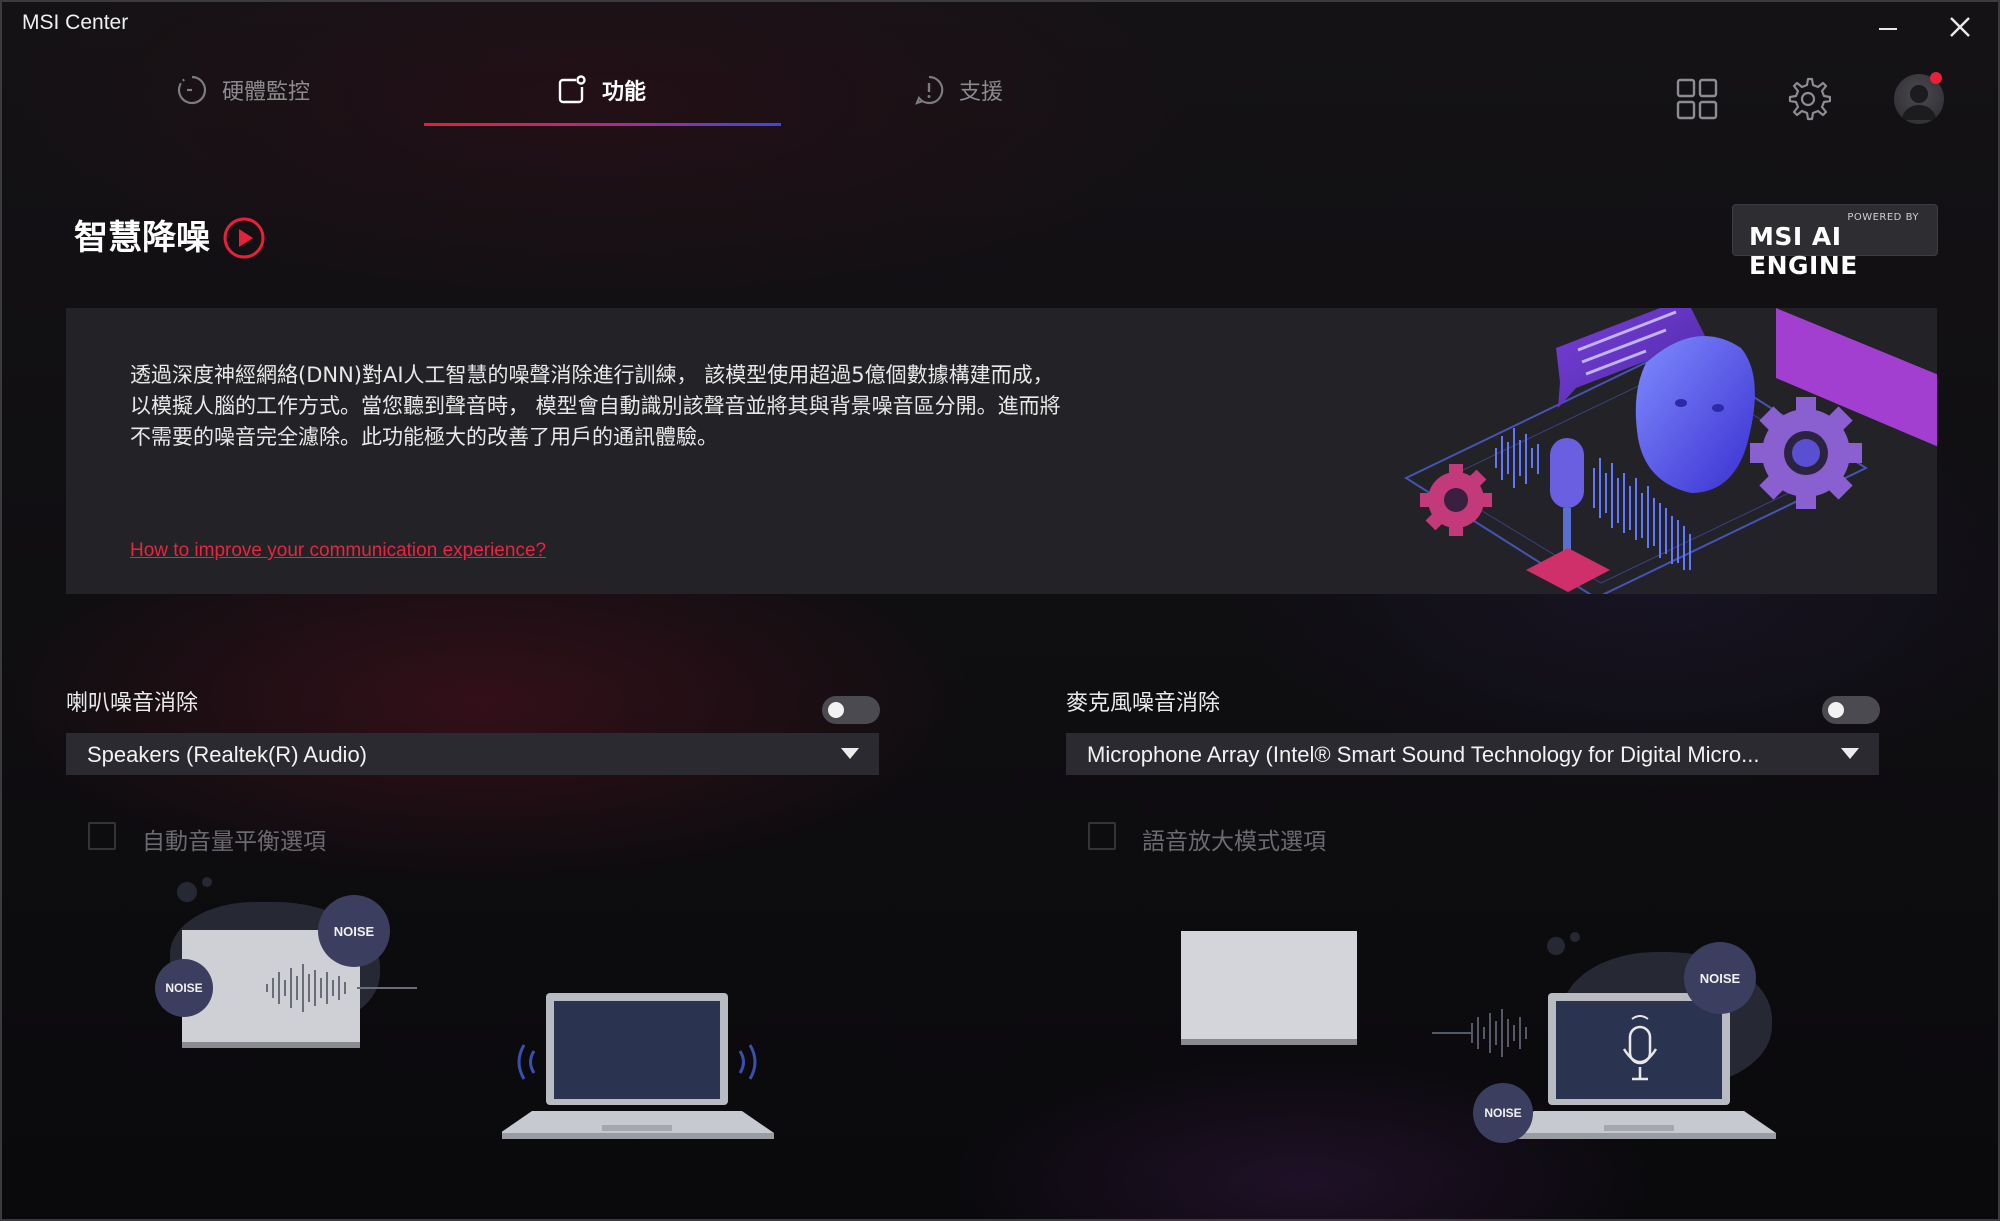  I want to click on voice-amplify-checkbox, so click(1102, 836).